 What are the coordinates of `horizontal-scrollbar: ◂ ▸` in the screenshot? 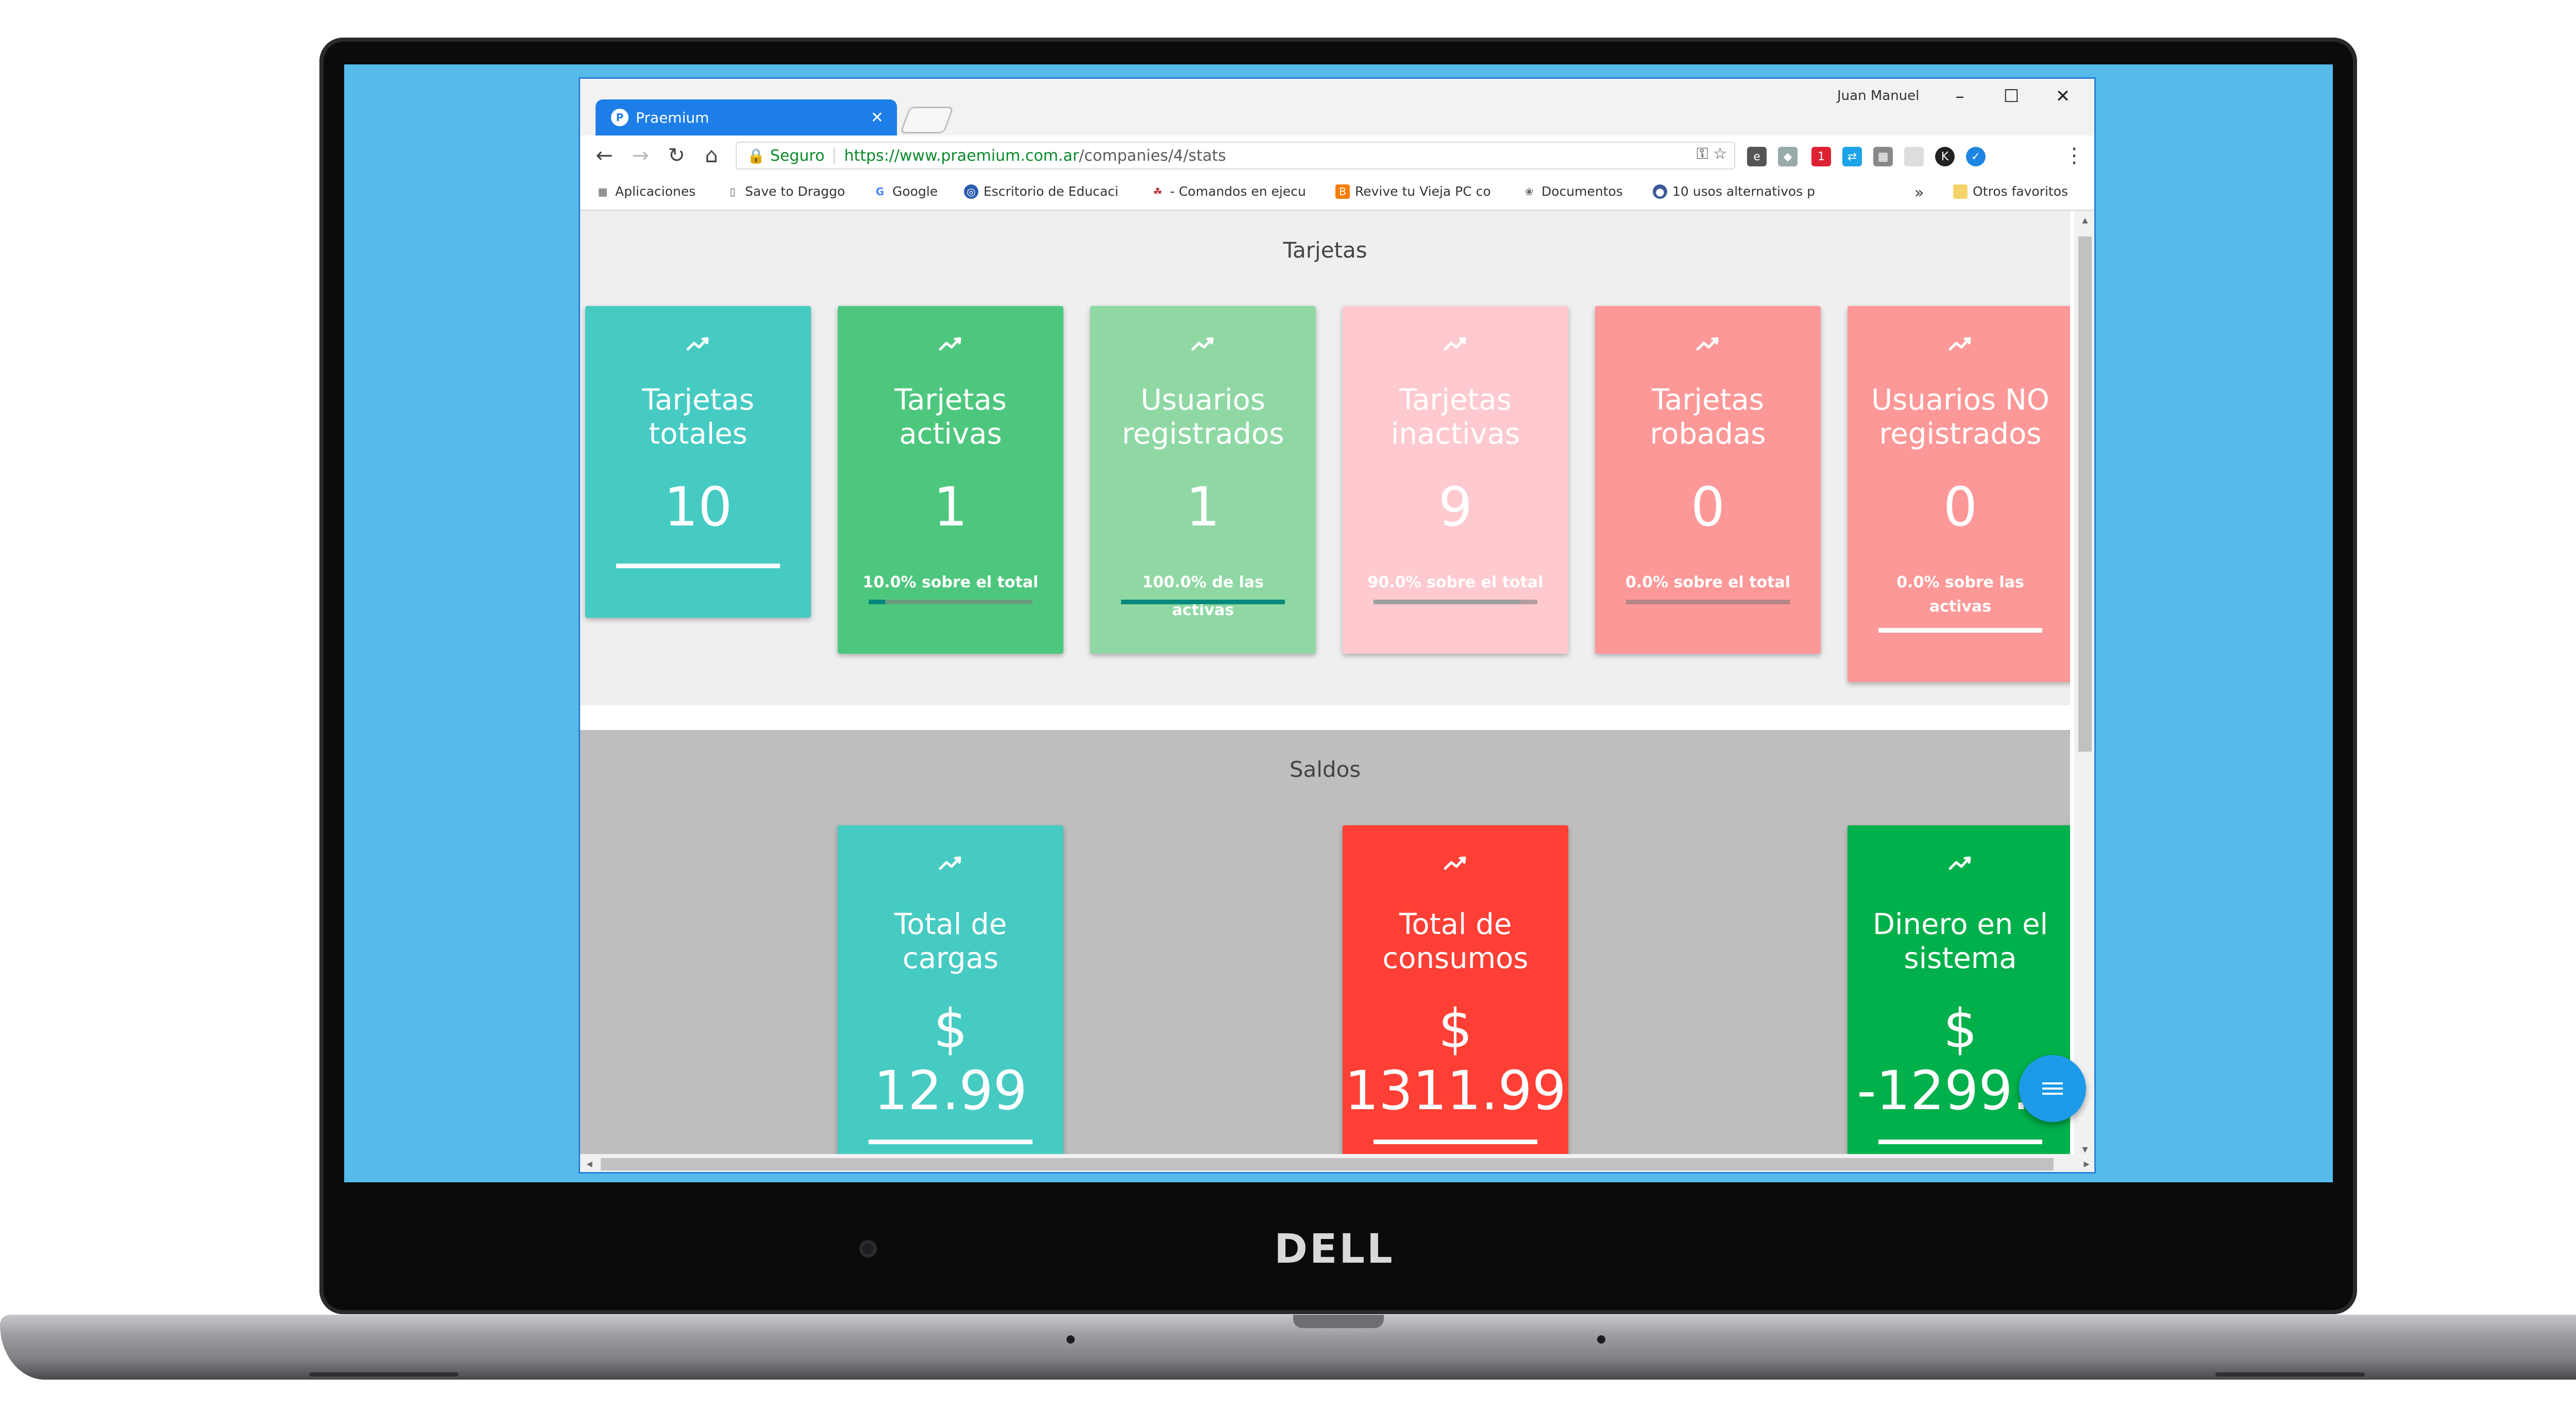 It's located at (1337, 1163).